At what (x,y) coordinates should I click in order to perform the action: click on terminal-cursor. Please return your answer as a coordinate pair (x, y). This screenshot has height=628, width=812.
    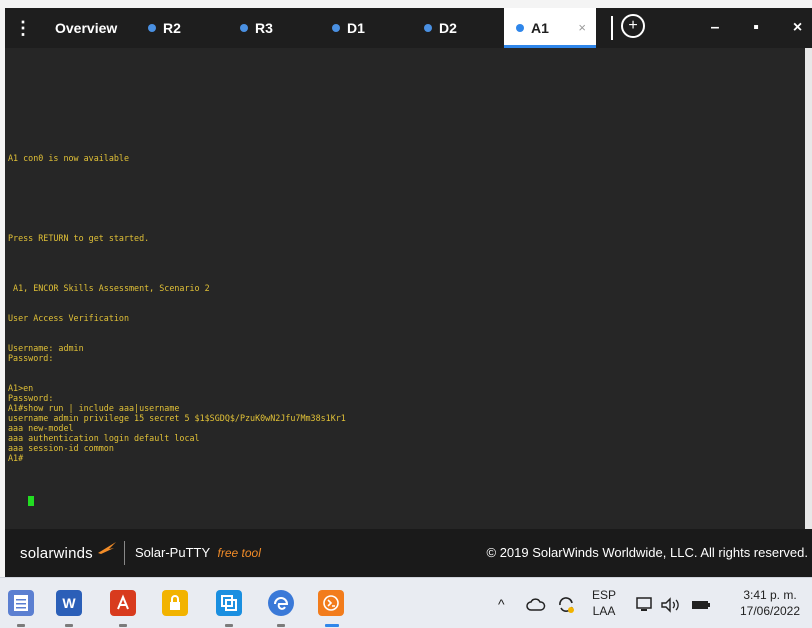
    Looking at the image, I should click on (31, 501).